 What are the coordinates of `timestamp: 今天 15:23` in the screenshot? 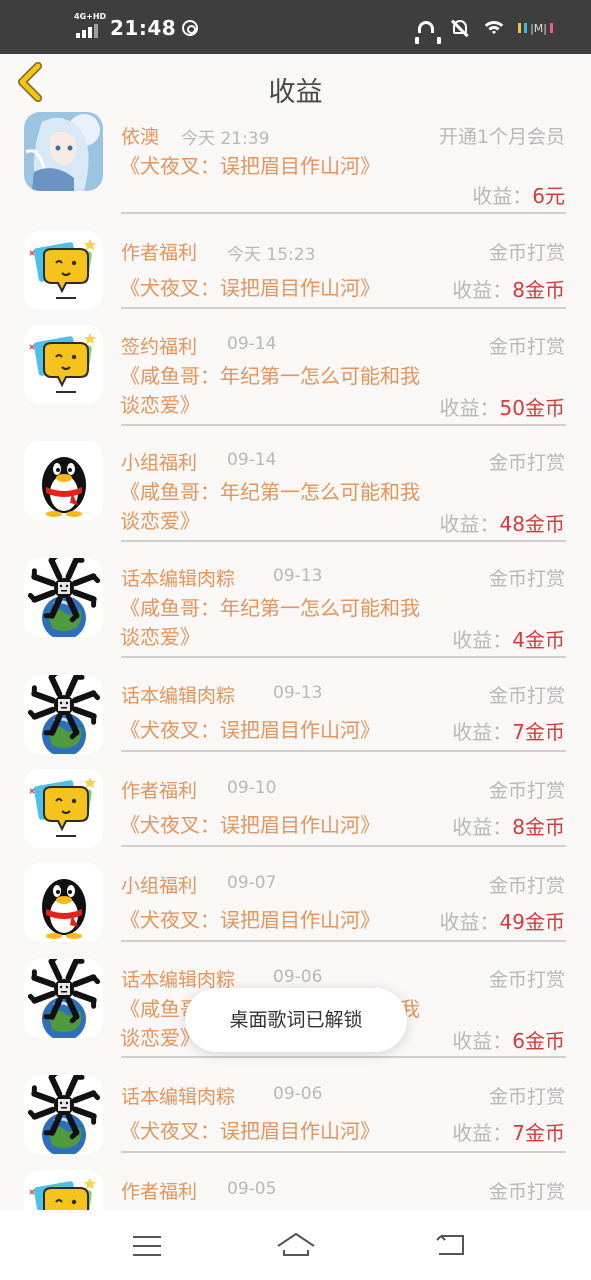 It's located at (271, 255).